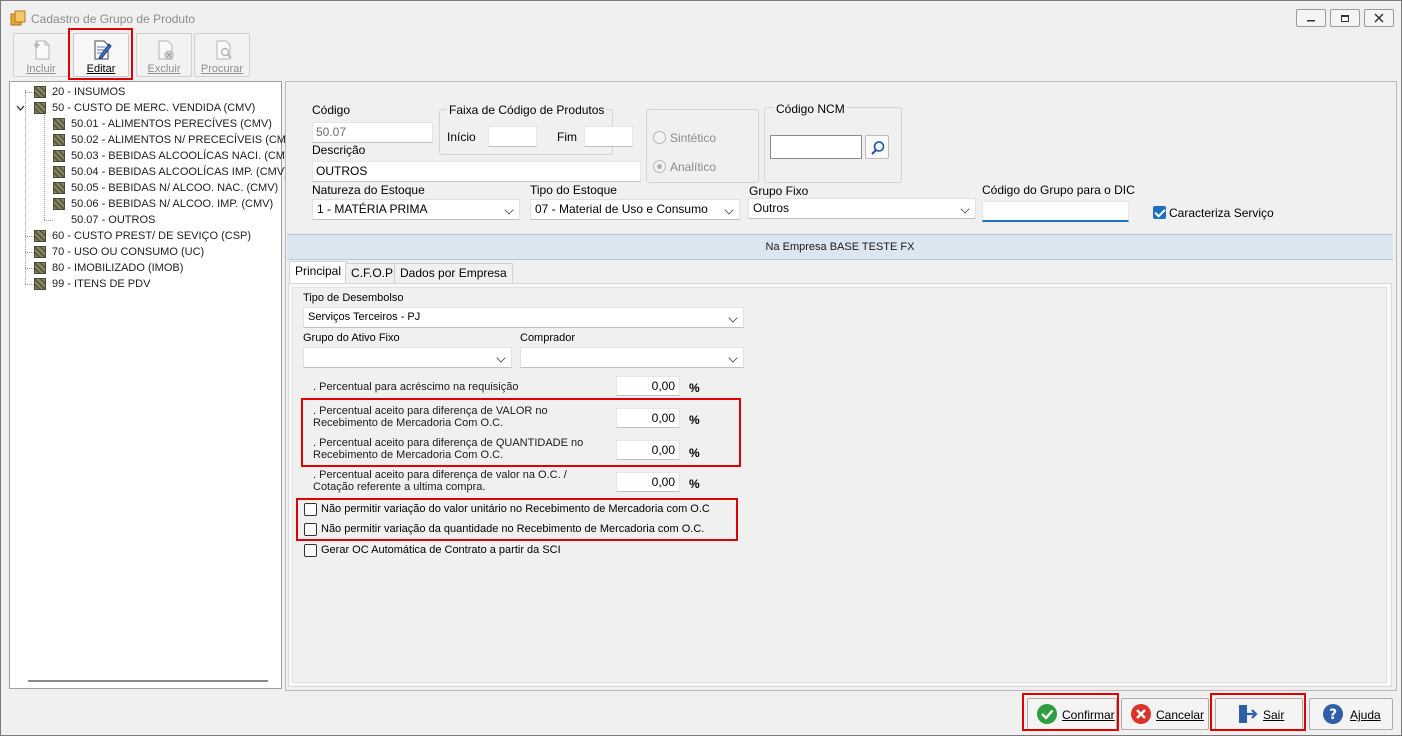 The height and width of the screenshot is (736, 1402). I want to click on procurar-button: Procurar, so click(222, 55).